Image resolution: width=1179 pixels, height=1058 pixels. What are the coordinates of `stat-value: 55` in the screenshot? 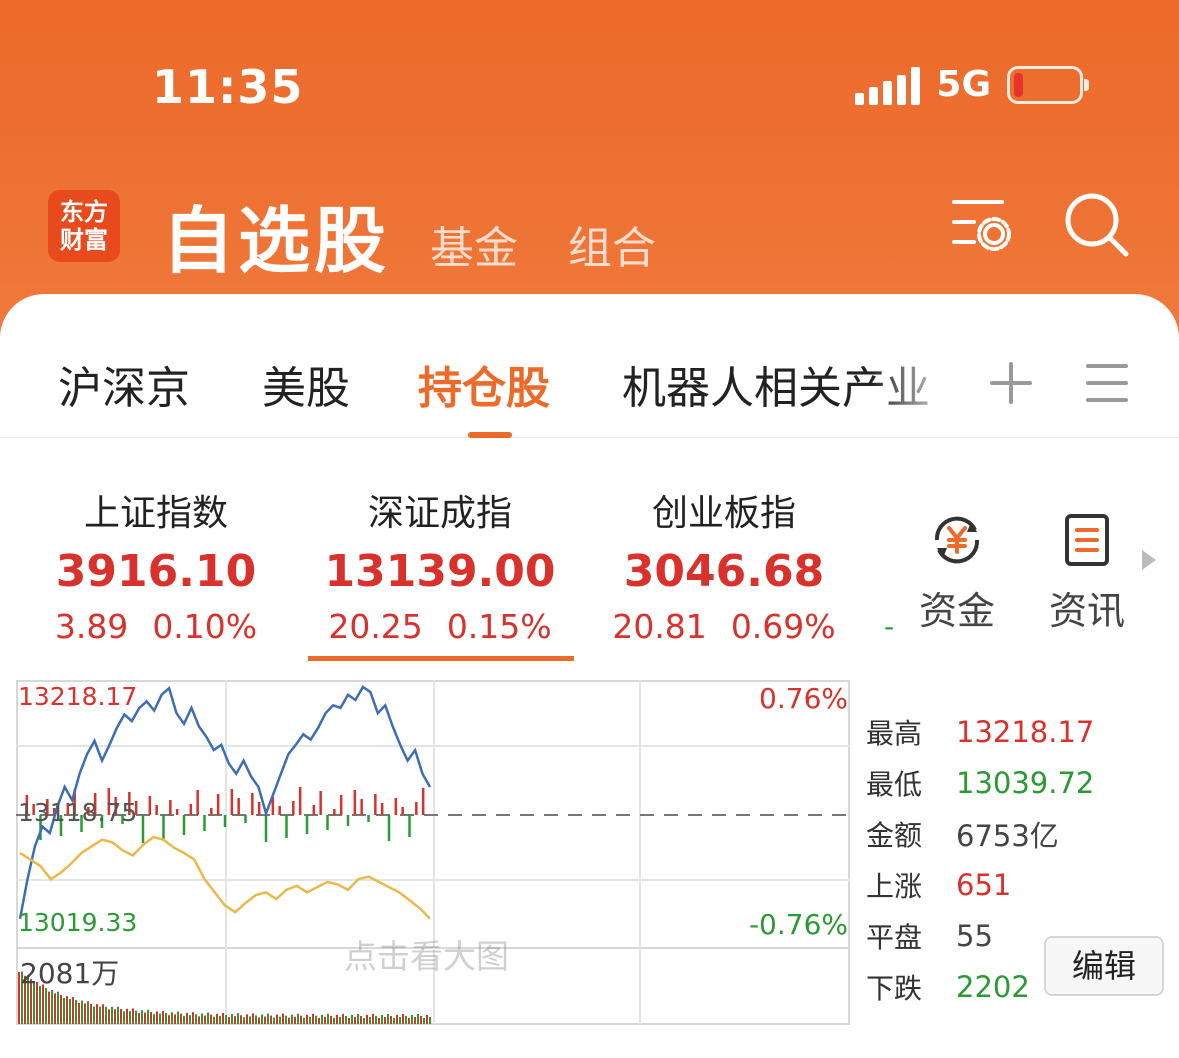 It's located at (974, 935).